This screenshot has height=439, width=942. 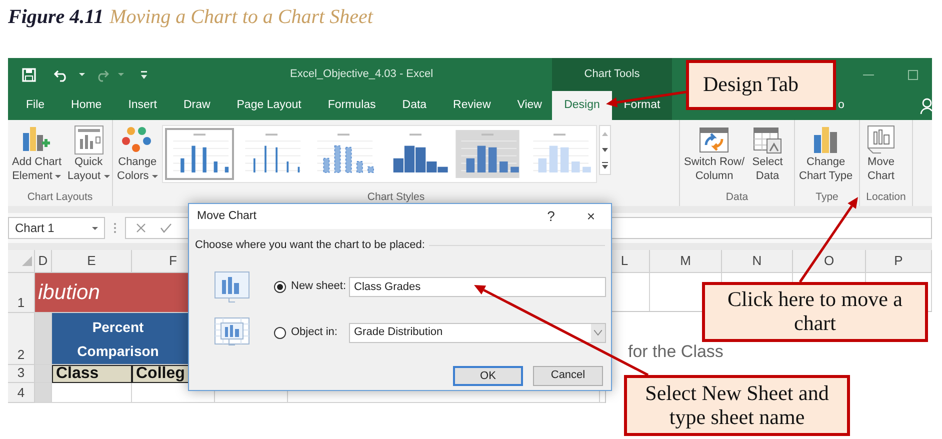 What do you see at coordinates (827, 197) in the screenshot?
I see `group-label: Type` at bounding box center [827, 197].